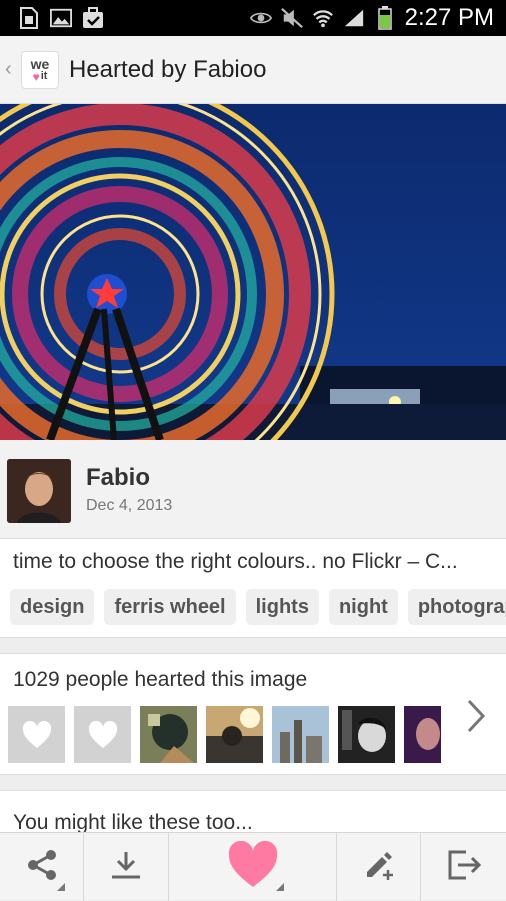  Describe the element at coordinates (323, 18) in the screenshot. I see `wifi-icon` at that location.